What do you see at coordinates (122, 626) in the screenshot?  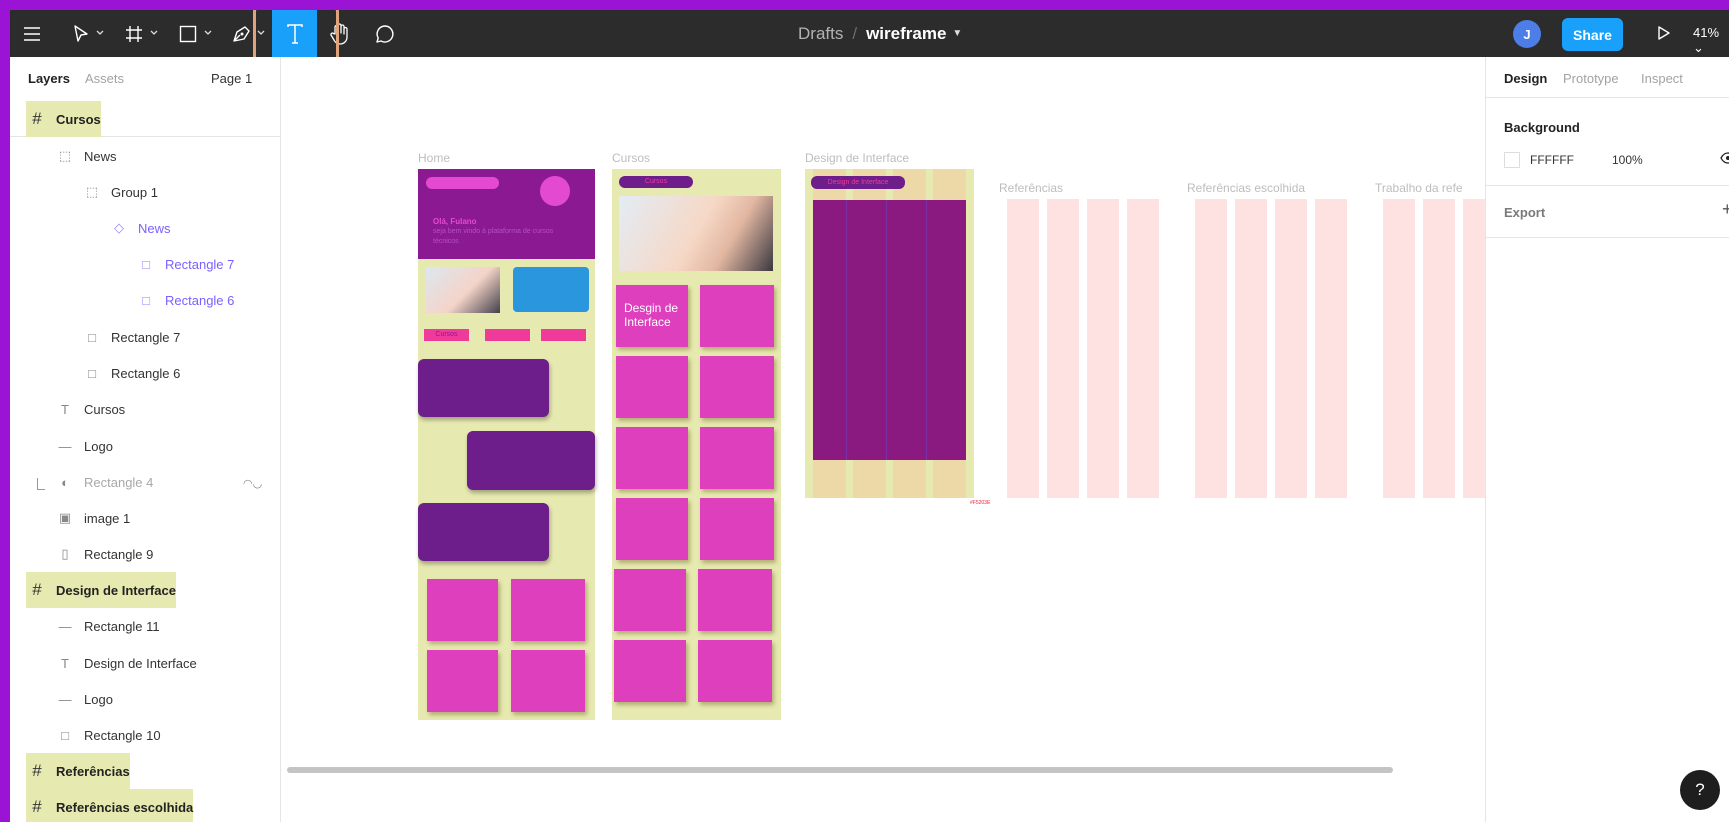 I see `layer-label: Rectangle 11` at bounding box center [122, 626].